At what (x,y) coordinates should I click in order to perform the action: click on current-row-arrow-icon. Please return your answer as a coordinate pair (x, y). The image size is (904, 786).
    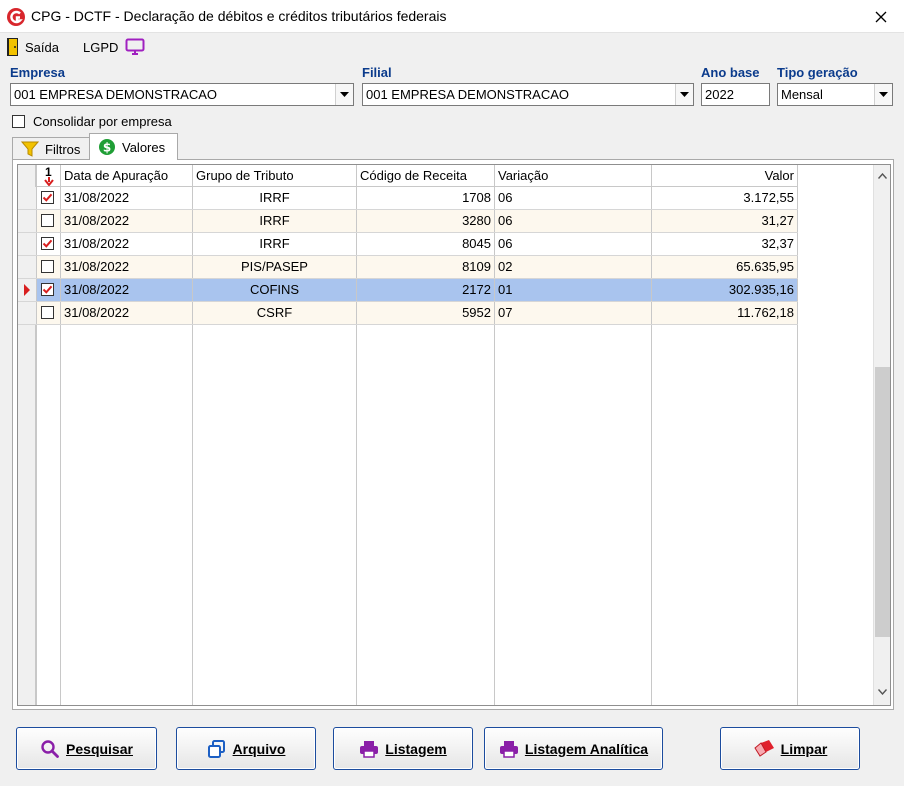
    Looking at the image, I should click on (27, 290).